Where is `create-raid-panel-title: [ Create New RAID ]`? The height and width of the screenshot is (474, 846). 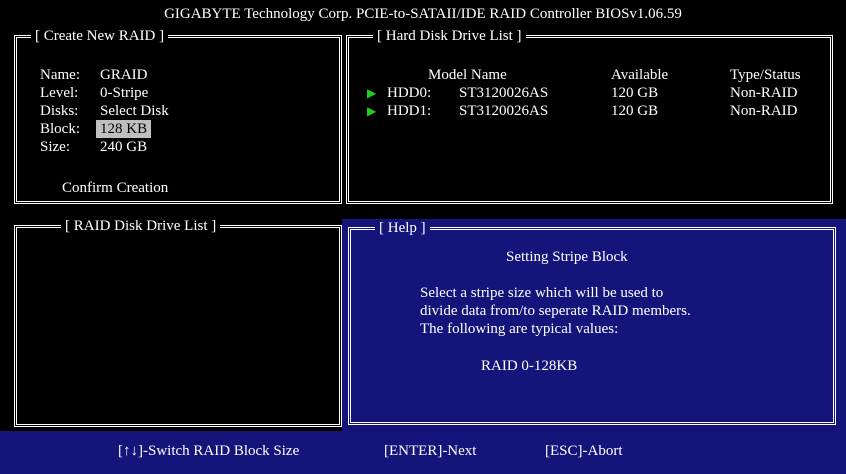
create-raid-panel-title: [ Create New RAID ] is located at coordinates (100, 36).